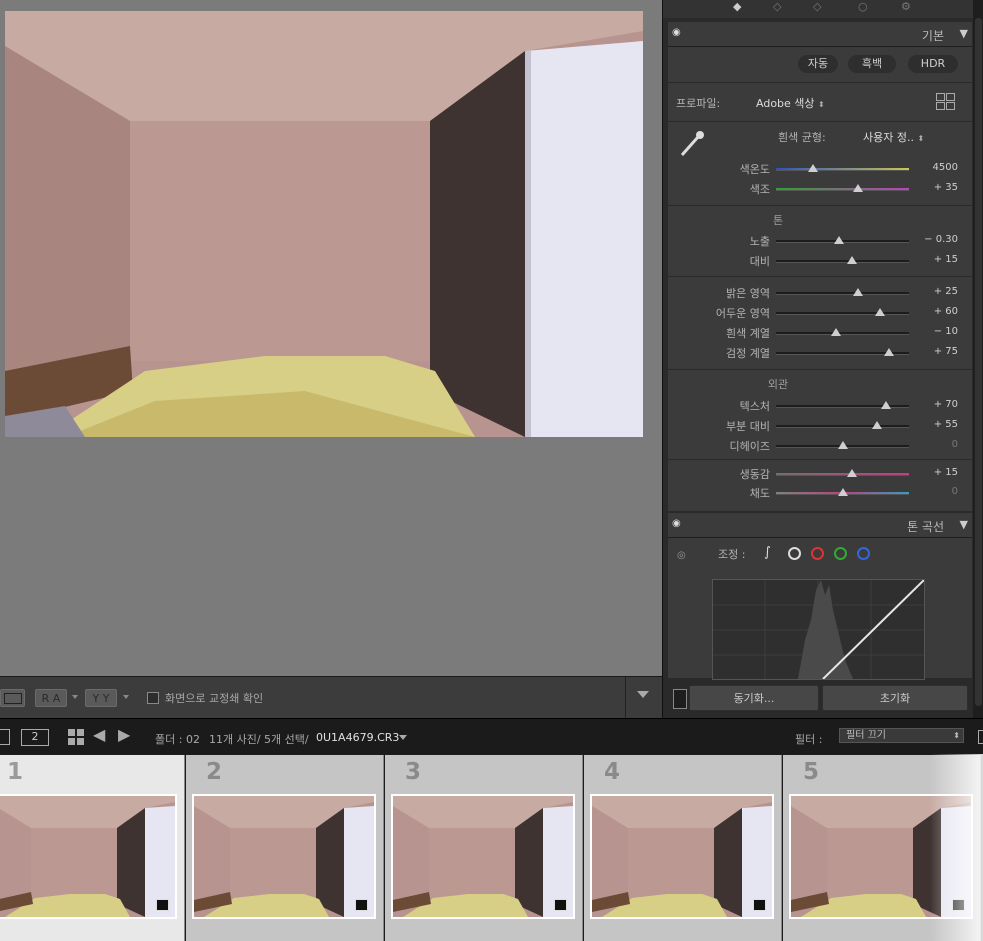 This screenshot has height=941, width=983. I want to click on loupe-view-button, so click(12, 698).